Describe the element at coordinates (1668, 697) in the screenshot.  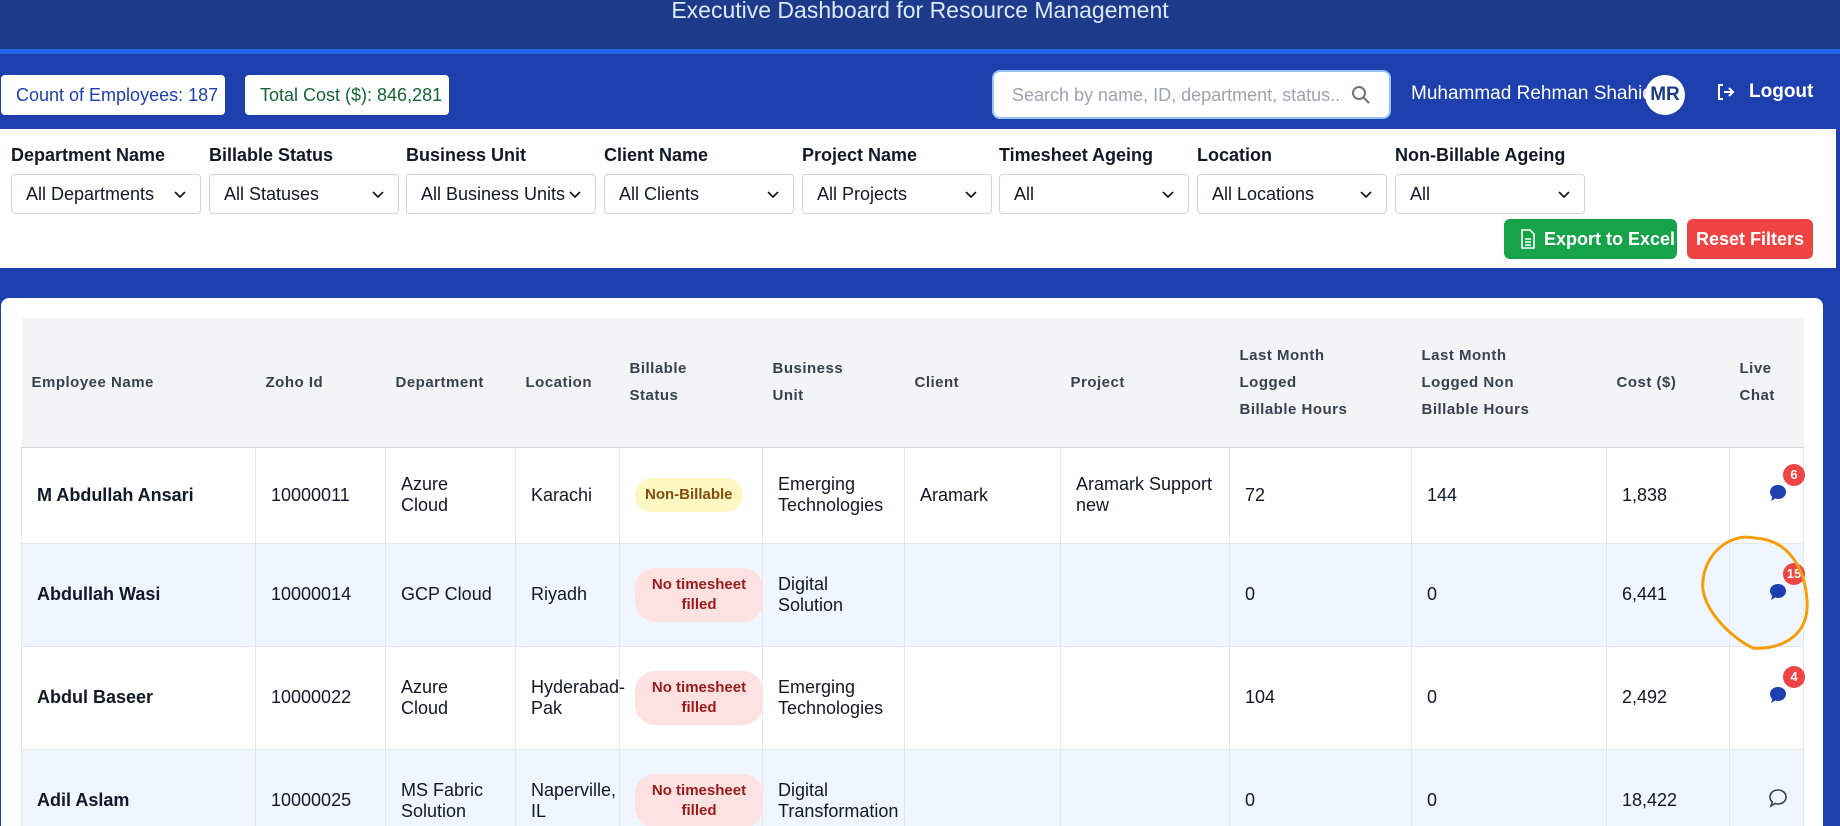
I see `cost: 2,492` at that location.